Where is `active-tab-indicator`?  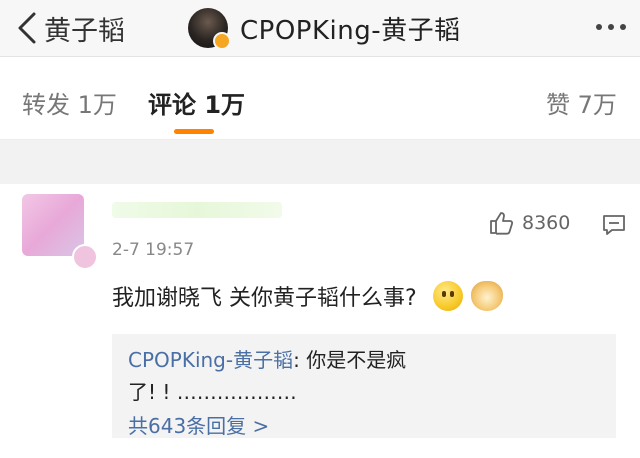 active-tab-indicator is located at coordinates (194, 131).